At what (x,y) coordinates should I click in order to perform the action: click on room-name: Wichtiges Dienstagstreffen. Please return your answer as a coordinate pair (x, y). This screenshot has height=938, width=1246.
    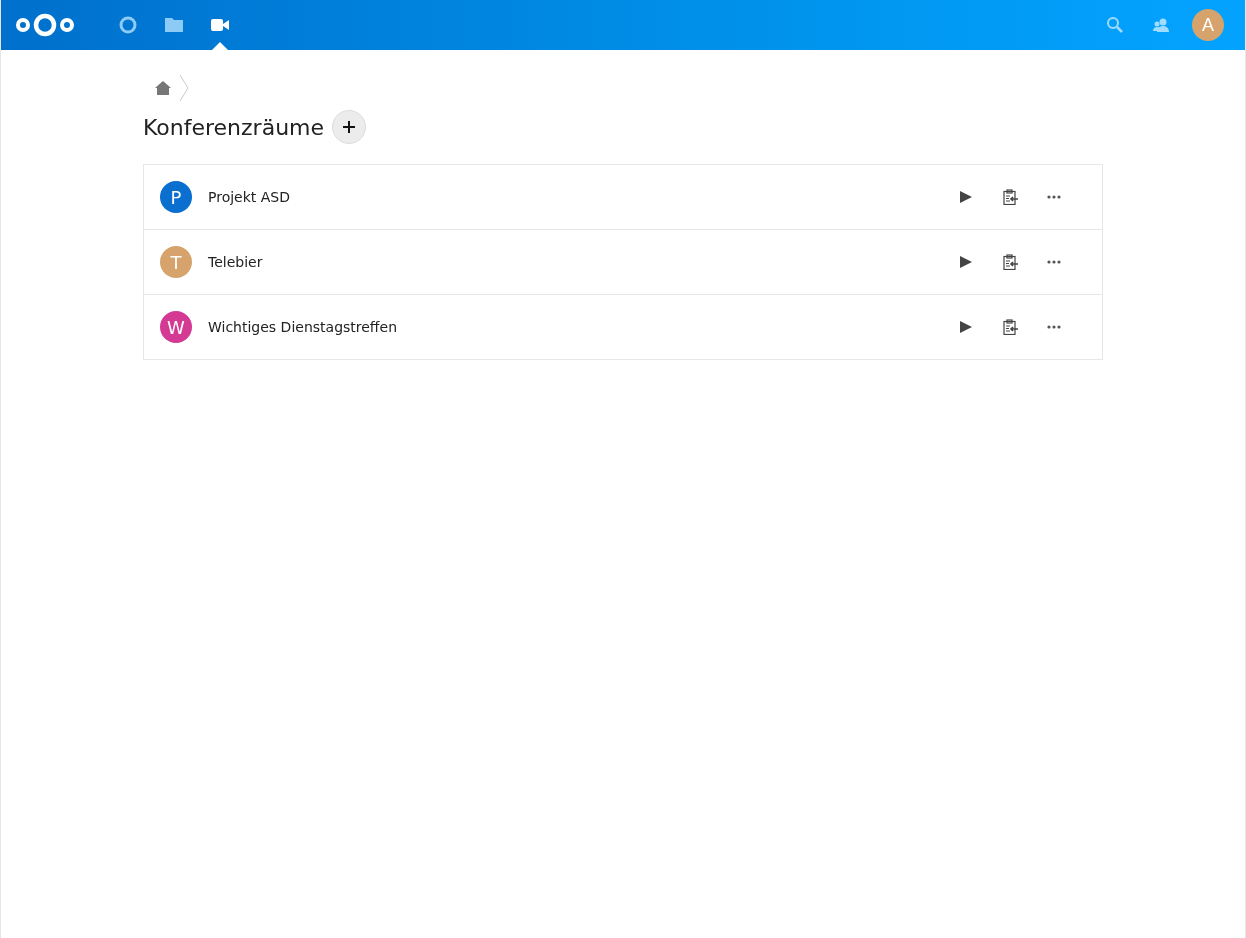
    Looking at the image, I should click on (576, 327).